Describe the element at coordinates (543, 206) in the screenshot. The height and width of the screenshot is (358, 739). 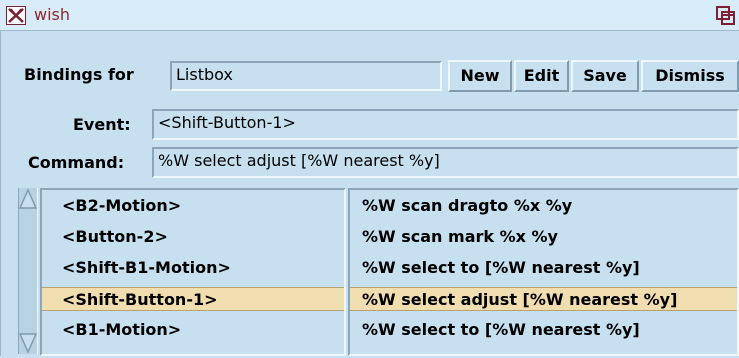
I see `list-item: %W scan dragto %x %y` at that location.